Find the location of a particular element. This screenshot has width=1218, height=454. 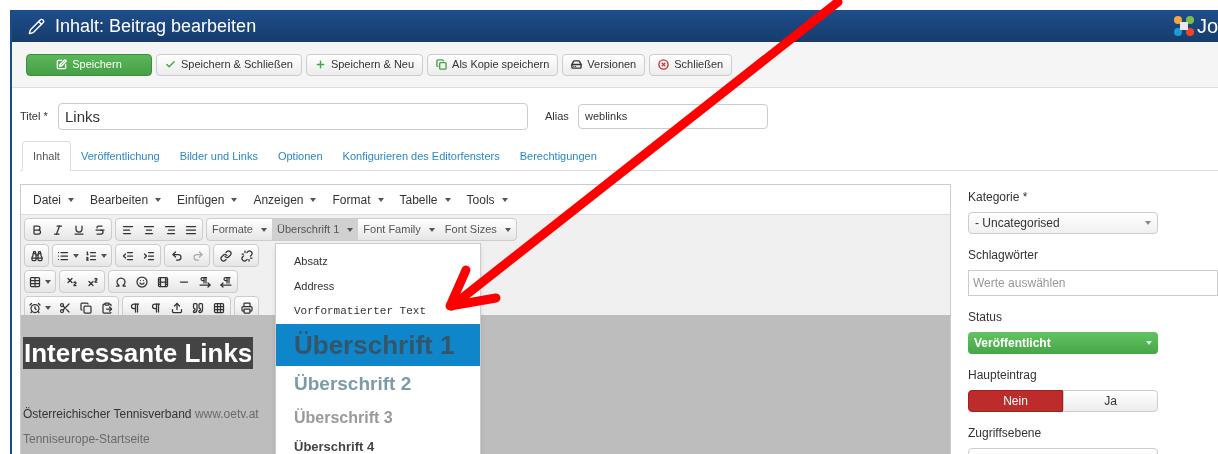

toolbar-button: Speichern & Schließen is located at coordinates (229, 64).